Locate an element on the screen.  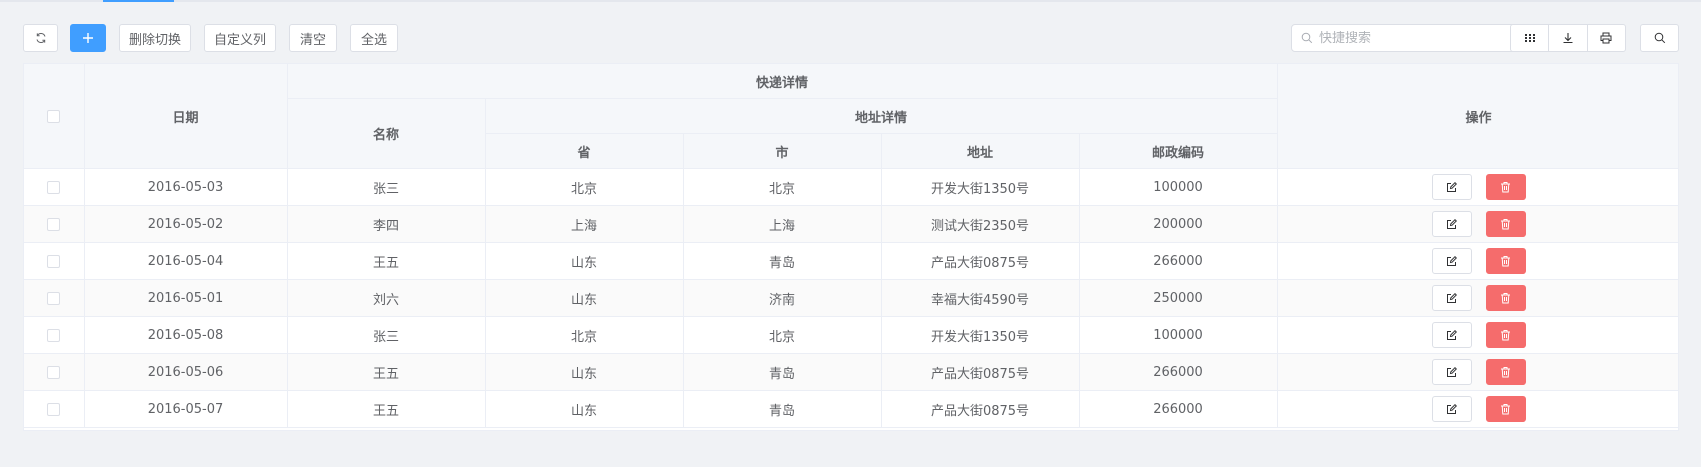
quick-search-input is located at coordinates (1414, 38).